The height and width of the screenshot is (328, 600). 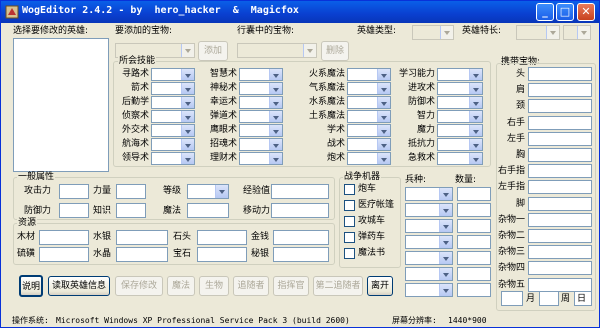 I want to click on sulfur-field, so click(x=64, y=254).